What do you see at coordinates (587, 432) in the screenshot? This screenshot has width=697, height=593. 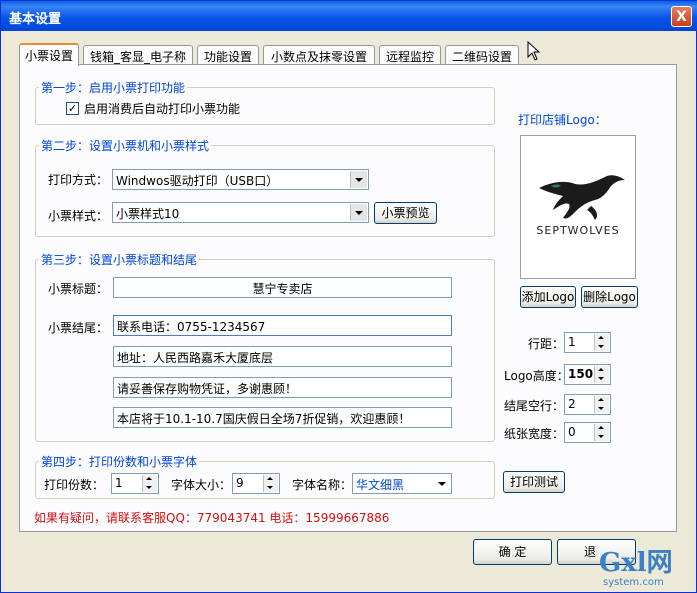 I see `paper-width-stepper: 0` at bounding box center [587, 432].